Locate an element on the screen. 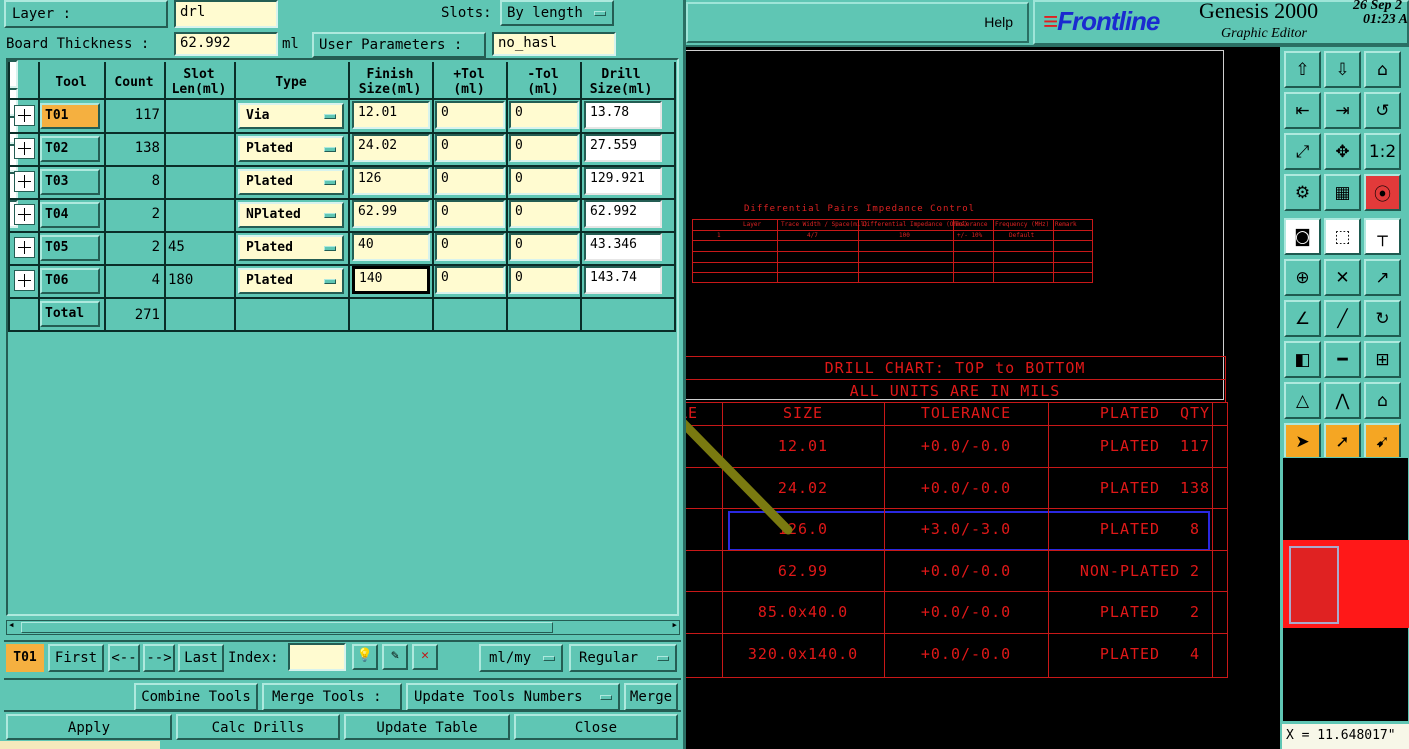  toolbar-button: ┬ is located at coordinates (1382, 236).